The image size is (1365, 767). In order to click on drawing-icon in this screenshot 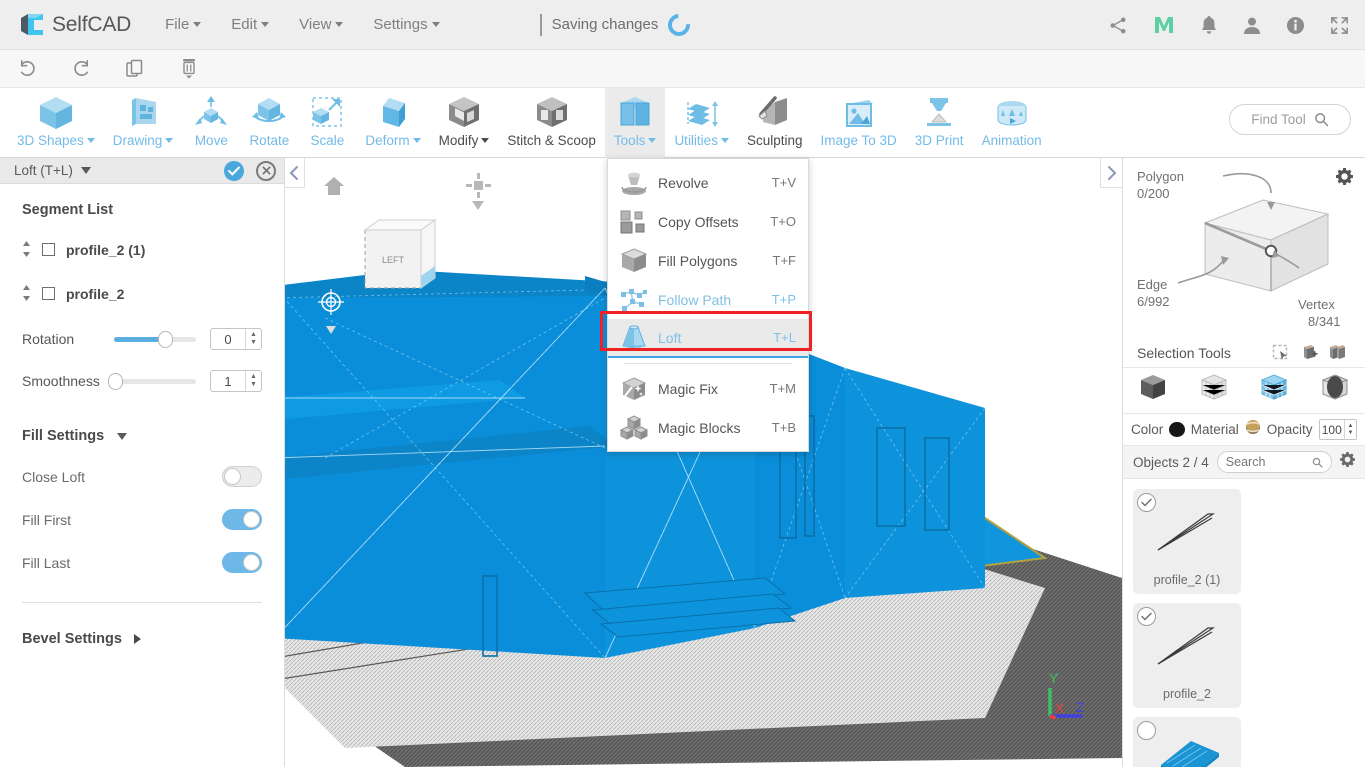, I will do `click(143, 113)`.